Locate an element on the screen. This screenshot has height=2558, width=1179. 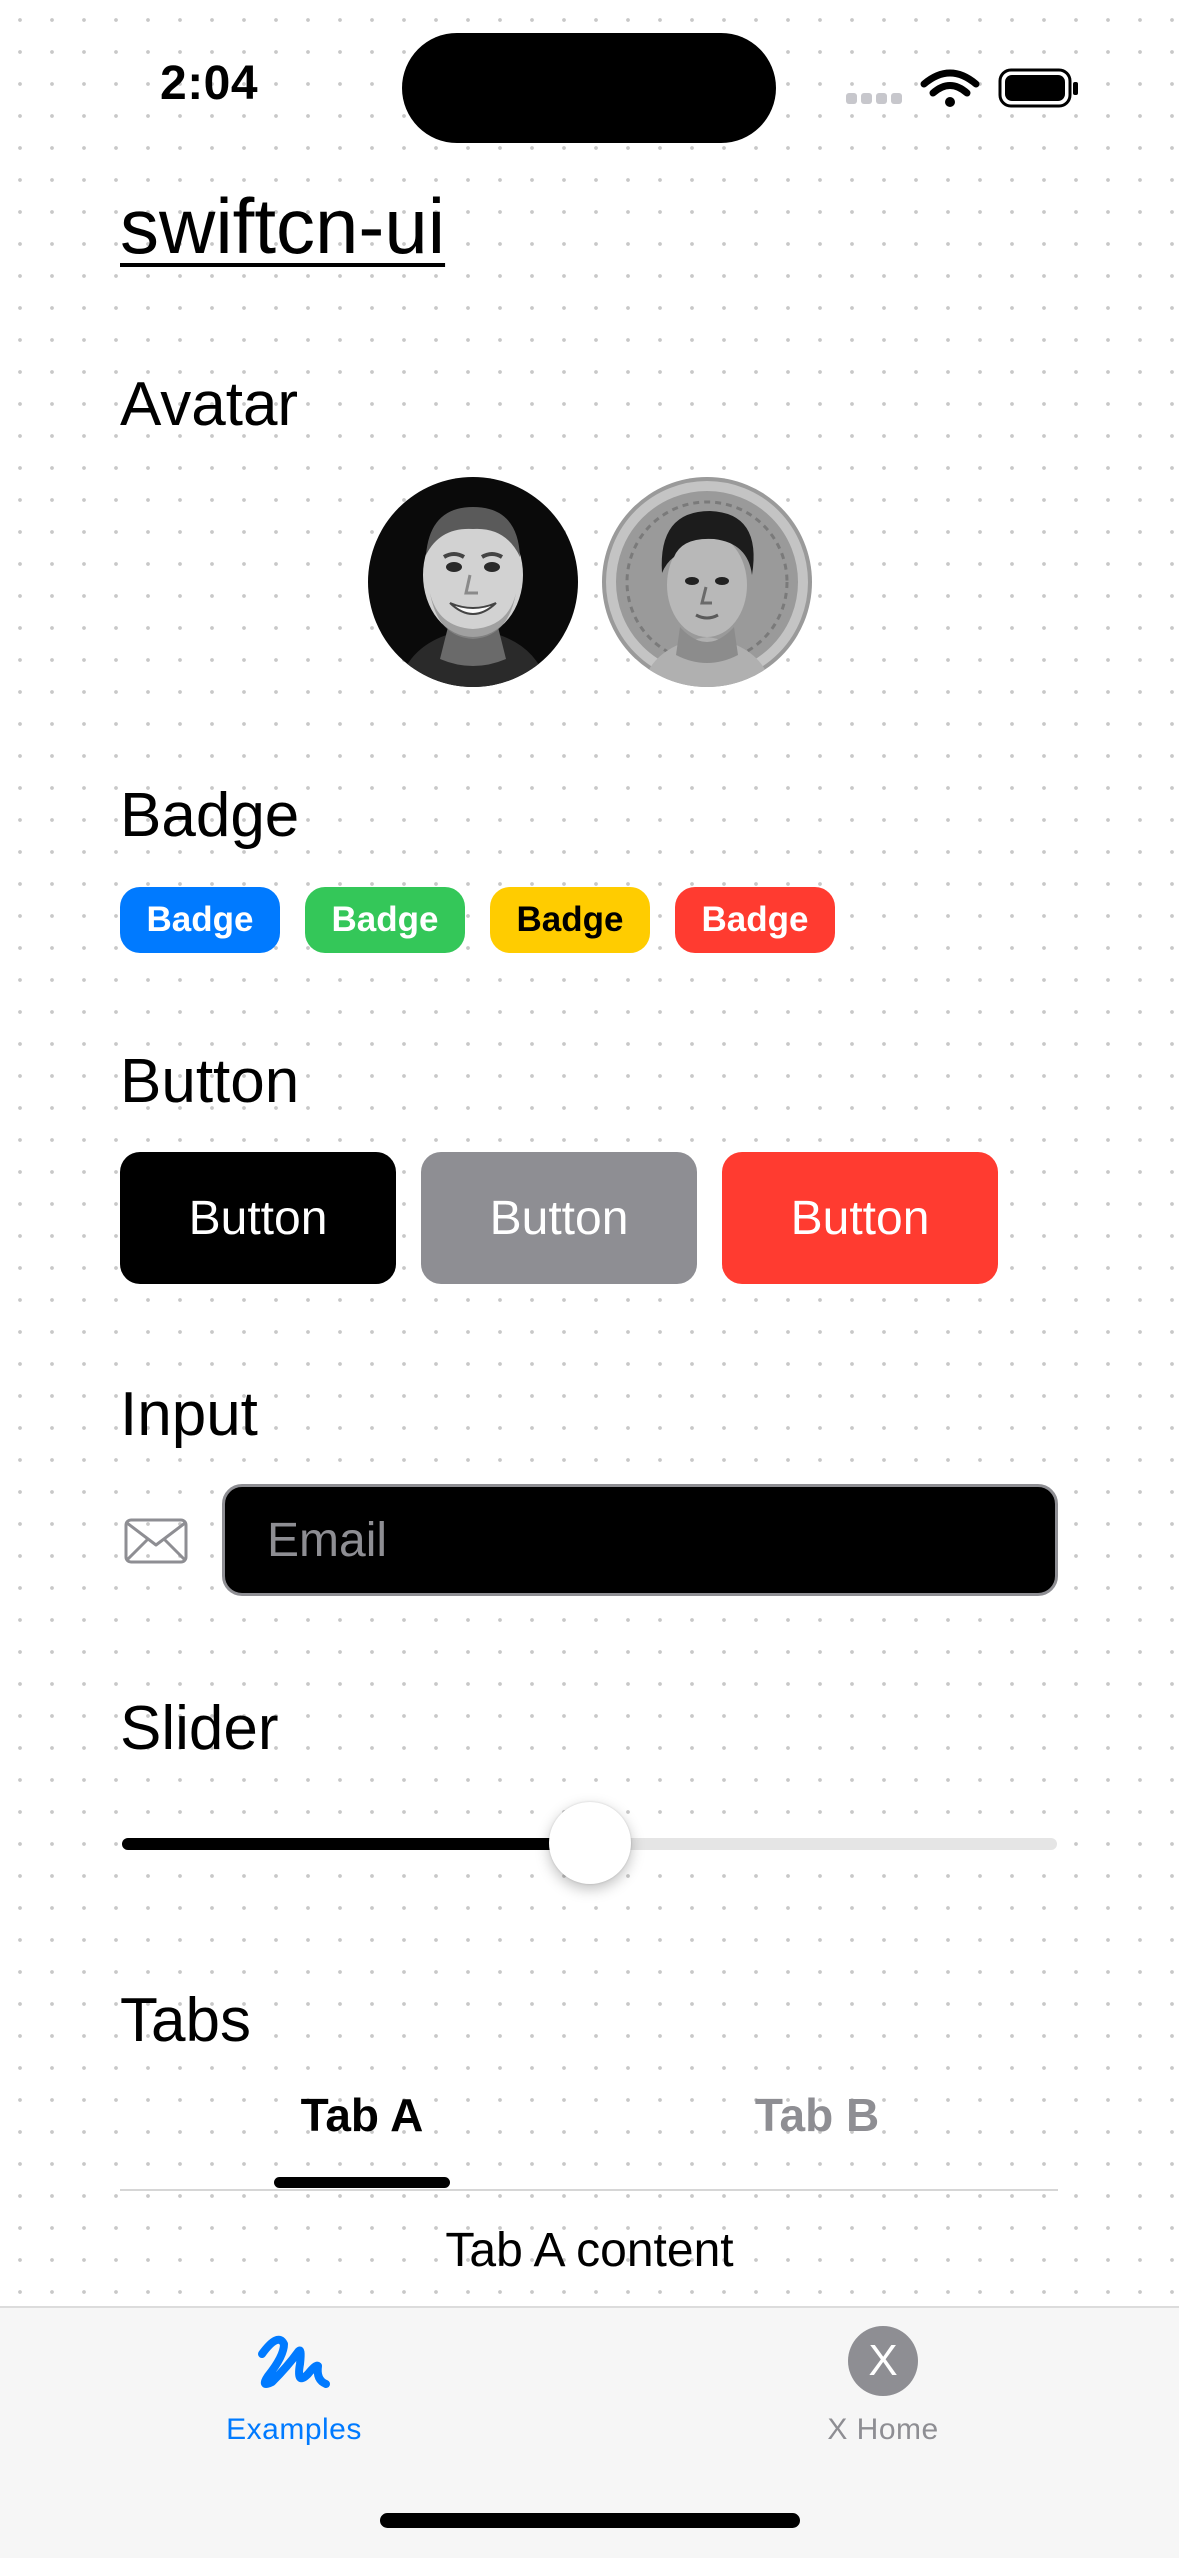
status-icons is located at coordinates (962, 88).